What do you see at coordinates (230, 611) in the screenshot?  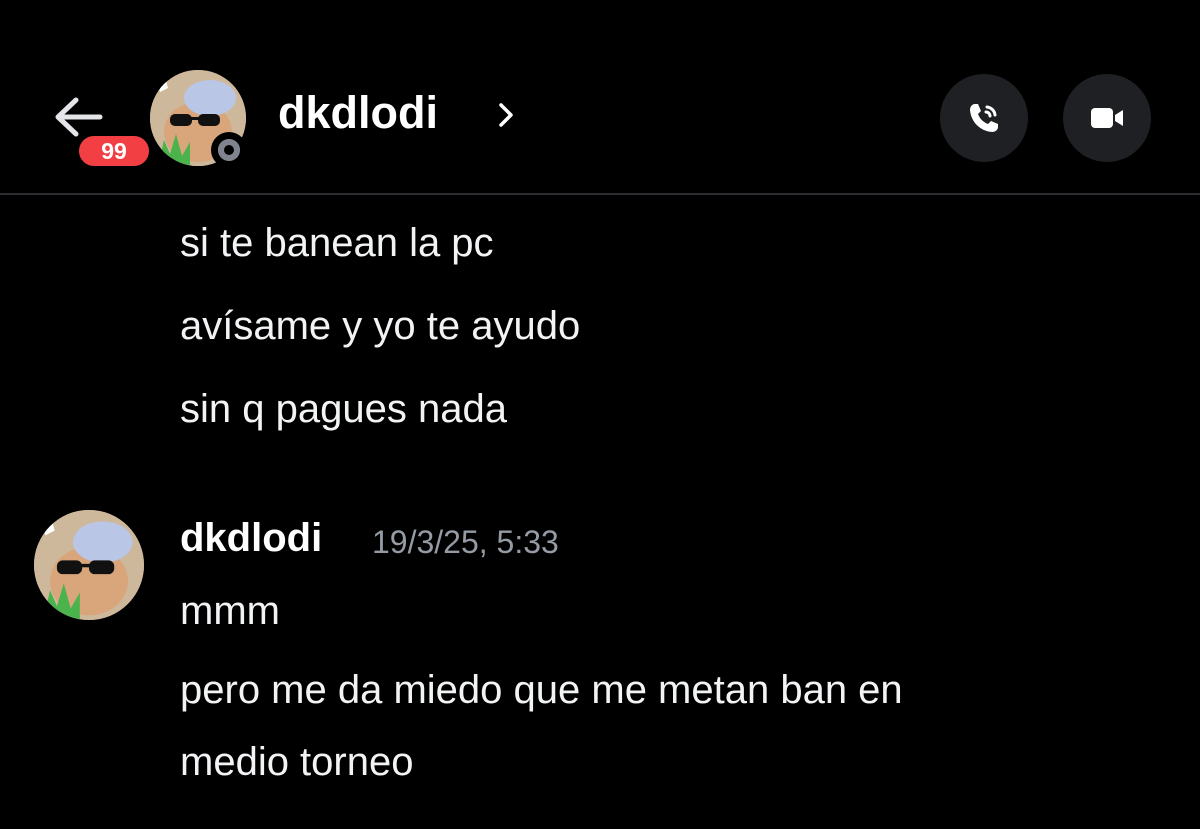 I see `message-text: mmm` at bounding box center [230, 611].